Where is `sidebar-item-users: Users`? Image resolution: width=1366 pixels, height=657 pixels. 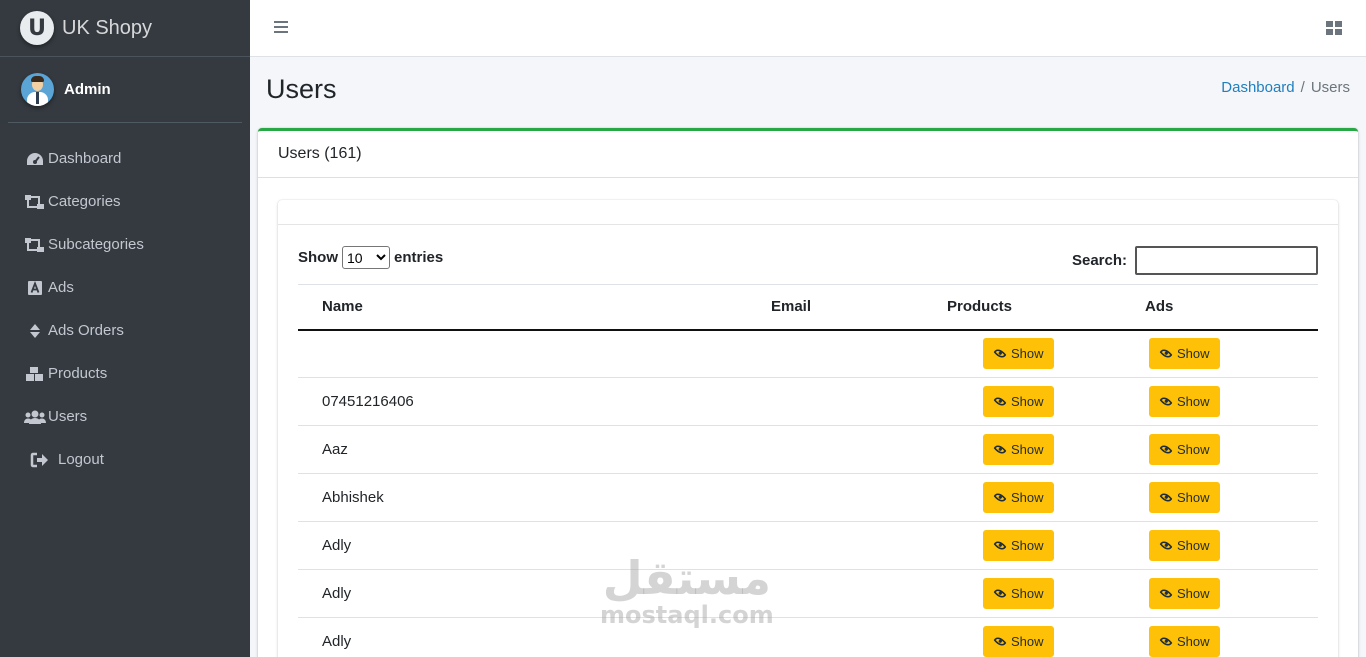
sidebar-item-users: Users is located at coordinates (125, 416).